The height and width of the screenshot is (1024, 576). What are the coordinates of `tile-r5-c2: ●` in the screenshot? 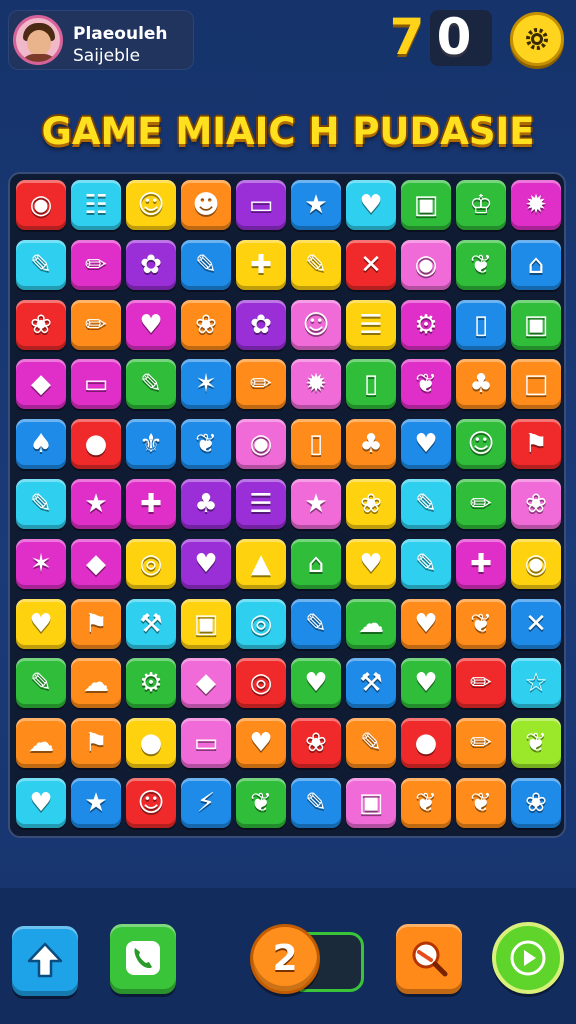 It's located at (96, 444).